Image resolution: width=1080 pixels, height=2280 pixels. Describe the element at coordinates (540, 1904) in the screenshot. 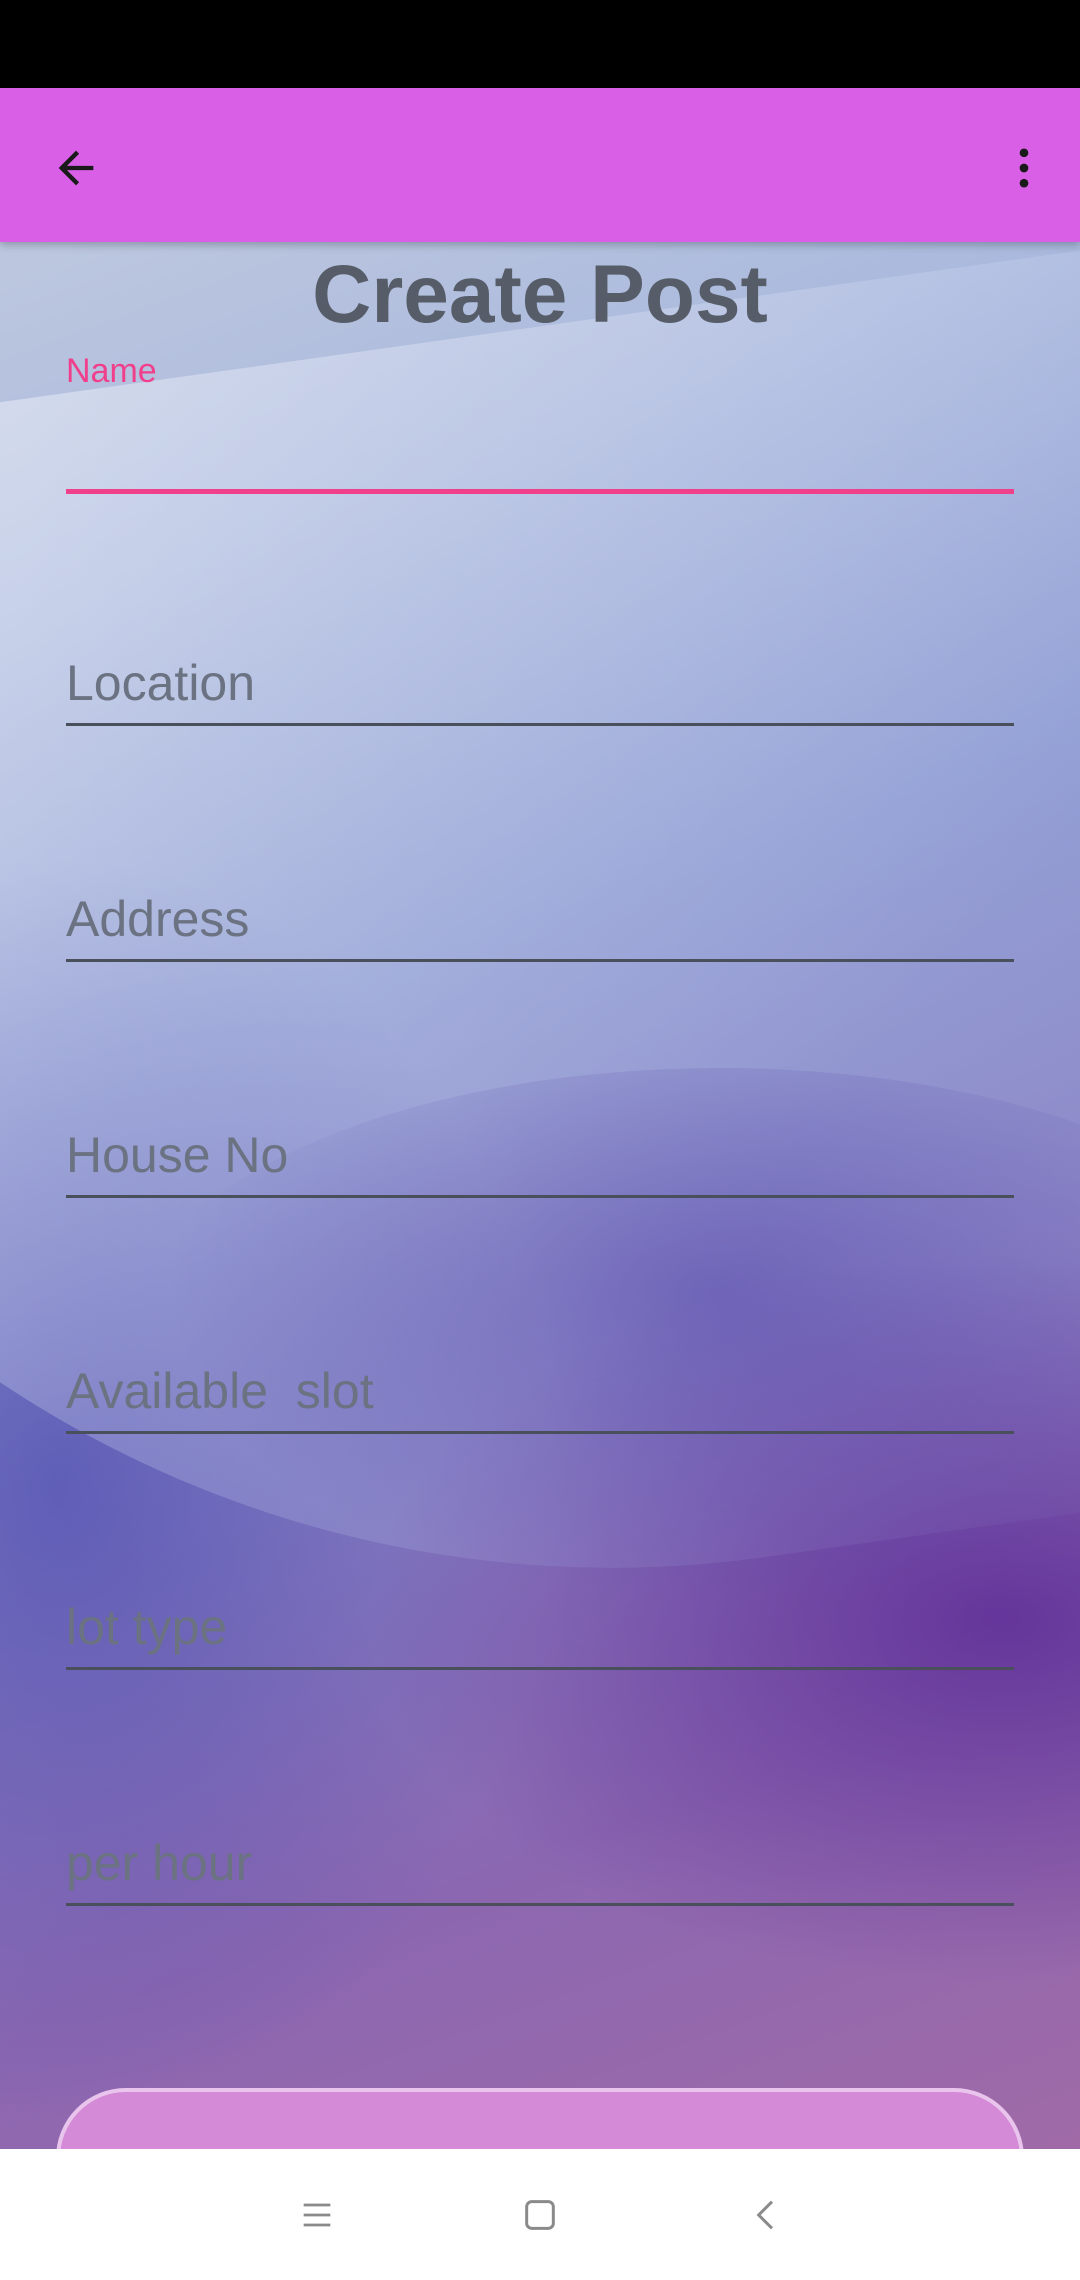

I see `per-hour-field-underline` at that location.